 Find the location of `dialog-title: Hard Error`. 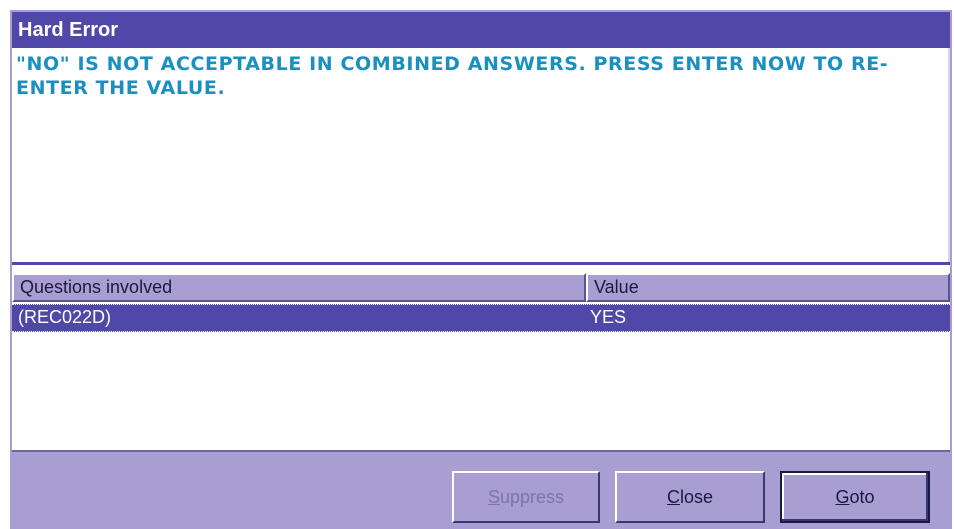

dialog-title: Hard Error is located at coordinates (481, 30).